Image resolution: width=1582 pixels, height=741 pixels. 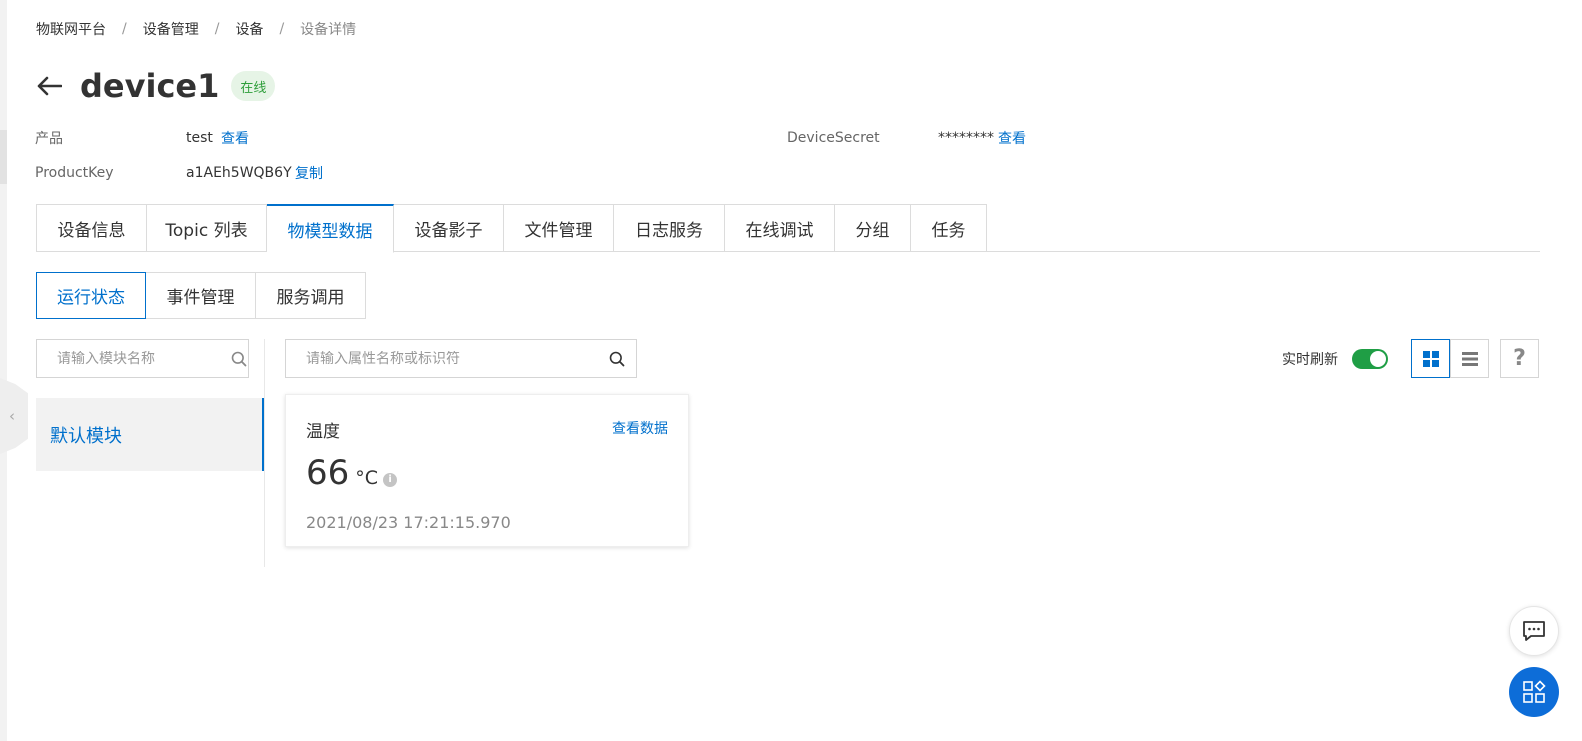 I want to click on back-button, so click(x=49, y=86).